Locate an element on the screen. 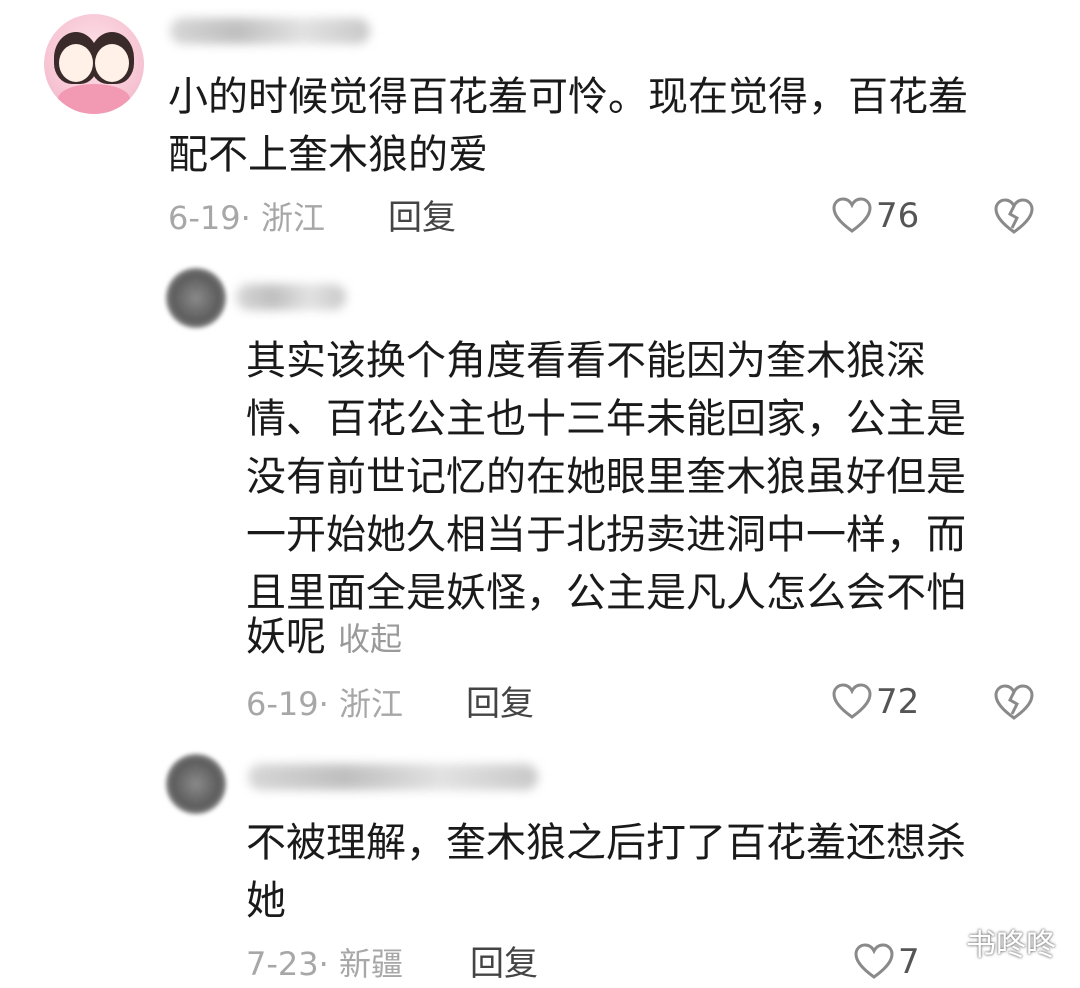 Image resolution: width=1080 pixels, height=988 pixels. comment-text-line: 配不上奎木狼的爱 is located at coordinates (328, 155).